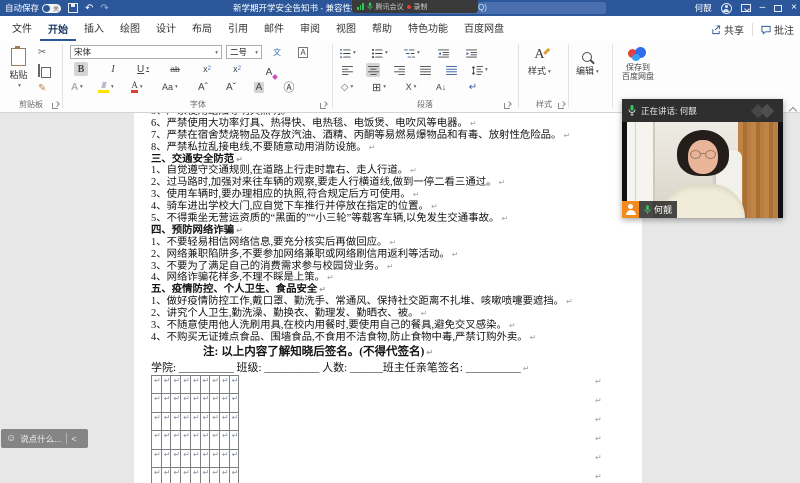 This screenshot has height=483, width=800. I want to click on cut-icon: ✂, so click(42, 52).